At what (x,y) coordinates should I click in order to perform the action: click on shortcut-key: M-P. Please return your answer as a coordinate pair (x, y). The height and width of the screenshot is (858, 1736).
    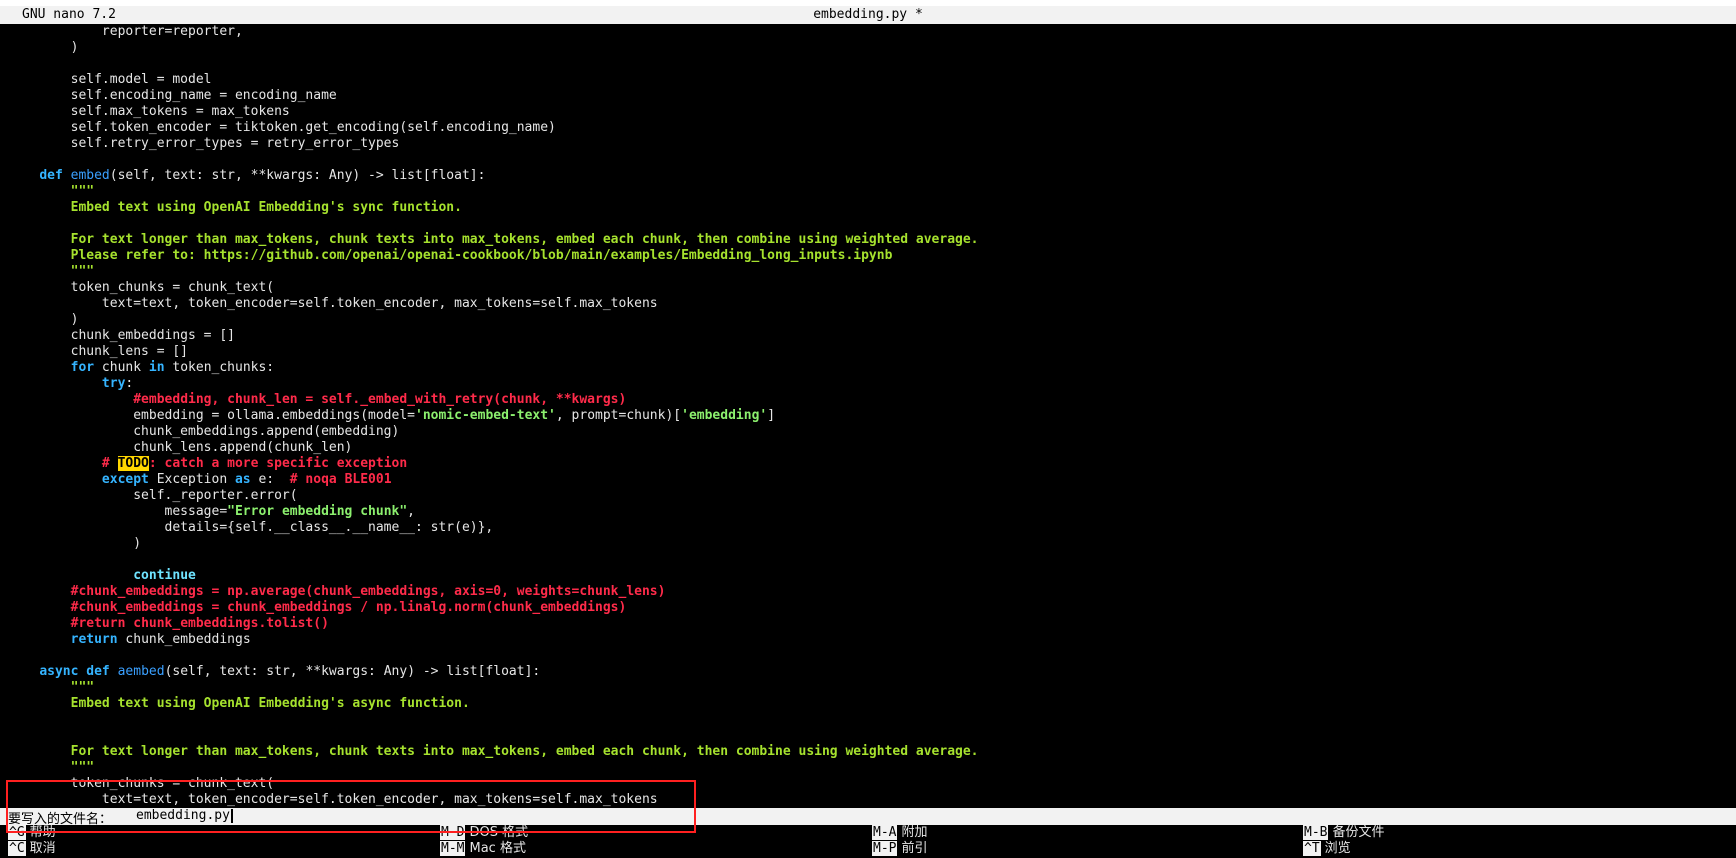
    Looking at the image, I should click on (885, 848).